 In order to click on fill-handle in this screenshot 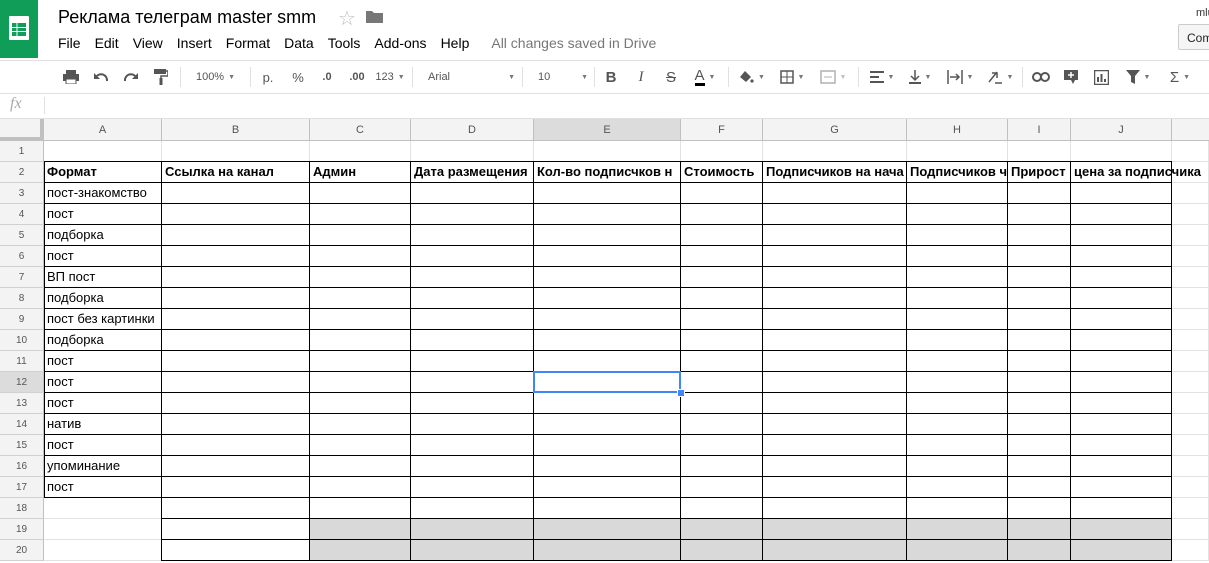, I will do `click(681, 393)`.